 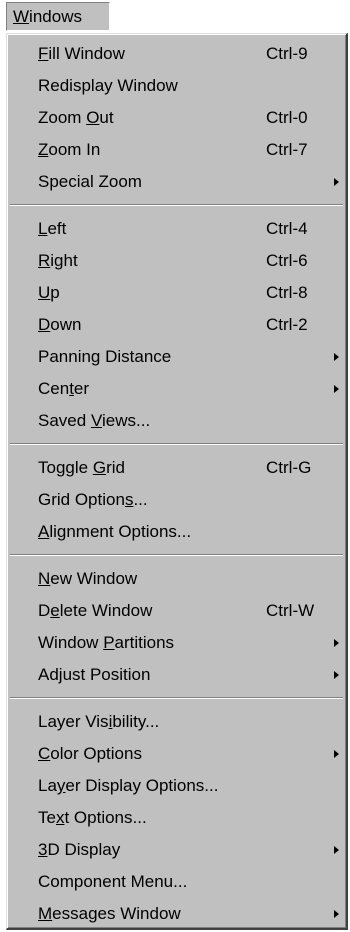 What do you see at coordinates (105, 356) in the screenshot?
I see `menu-item-label: Panning Distance` at bounding box center [105, 356].